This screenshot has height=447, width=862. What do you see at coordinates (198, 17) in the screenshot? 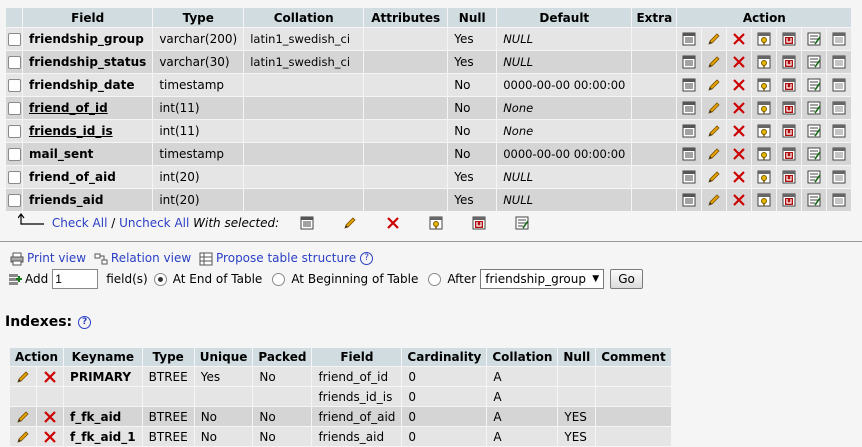
I see `header-type: Type` at bounding box center [198, 17].